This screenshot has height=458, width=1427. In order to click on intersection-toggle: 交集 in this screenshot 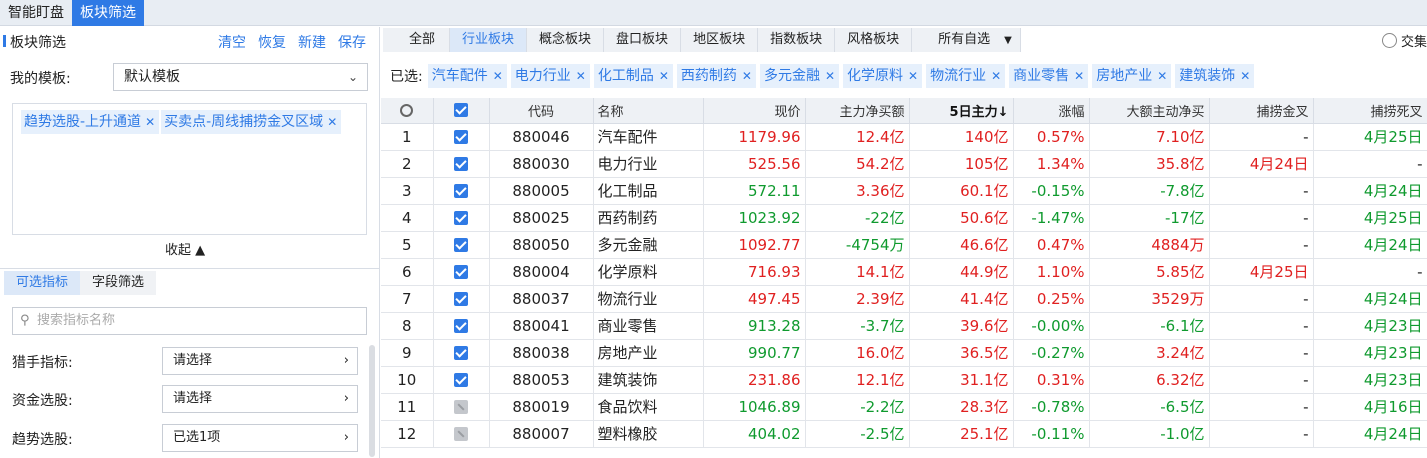, I will do `click(1404, 40)`.